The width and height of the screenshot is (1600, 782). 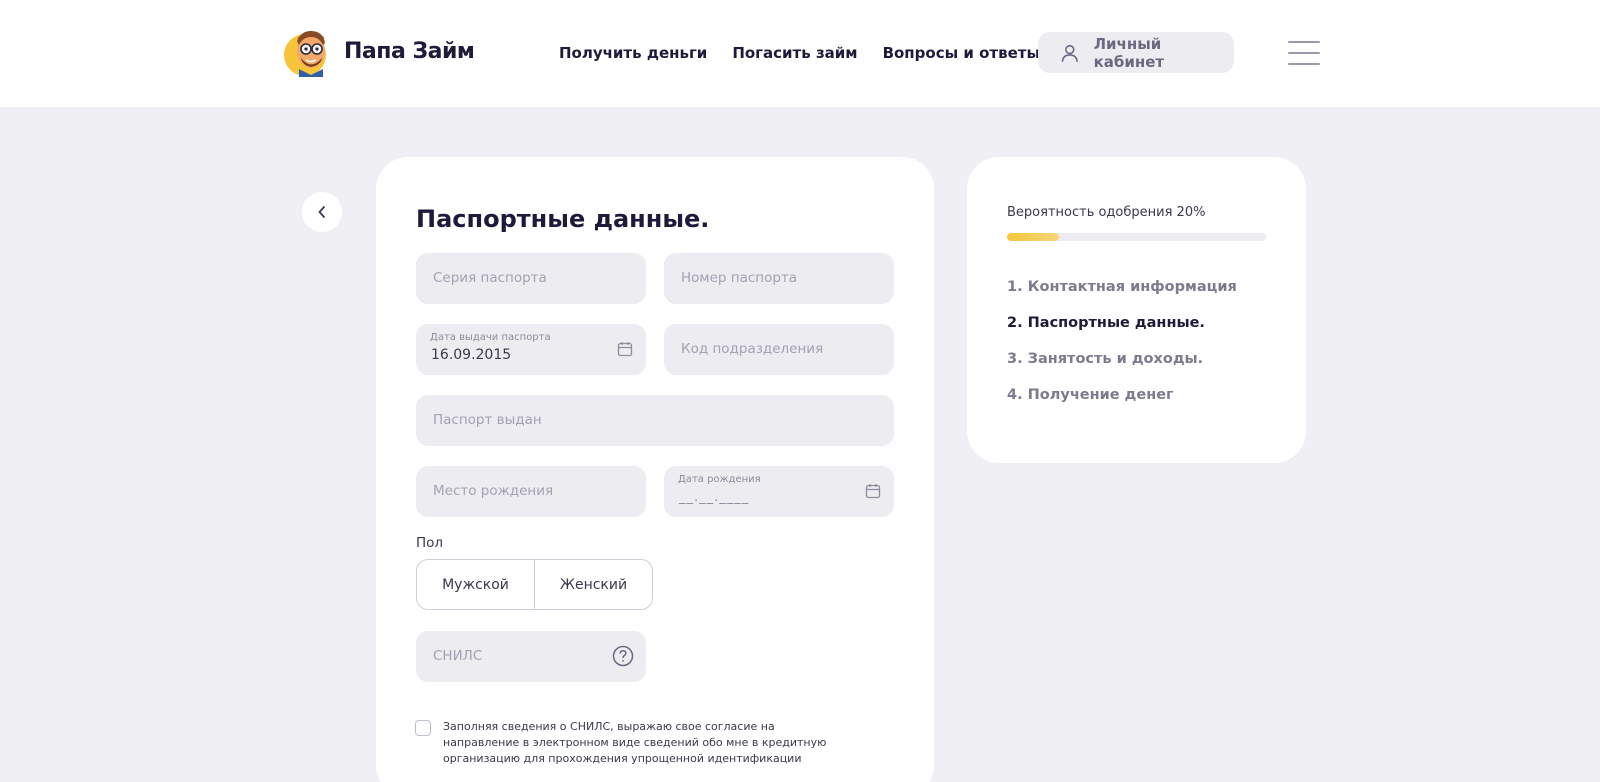 I want to click on step-item: 1. Контактная информация, so click(x=1122, y=287).